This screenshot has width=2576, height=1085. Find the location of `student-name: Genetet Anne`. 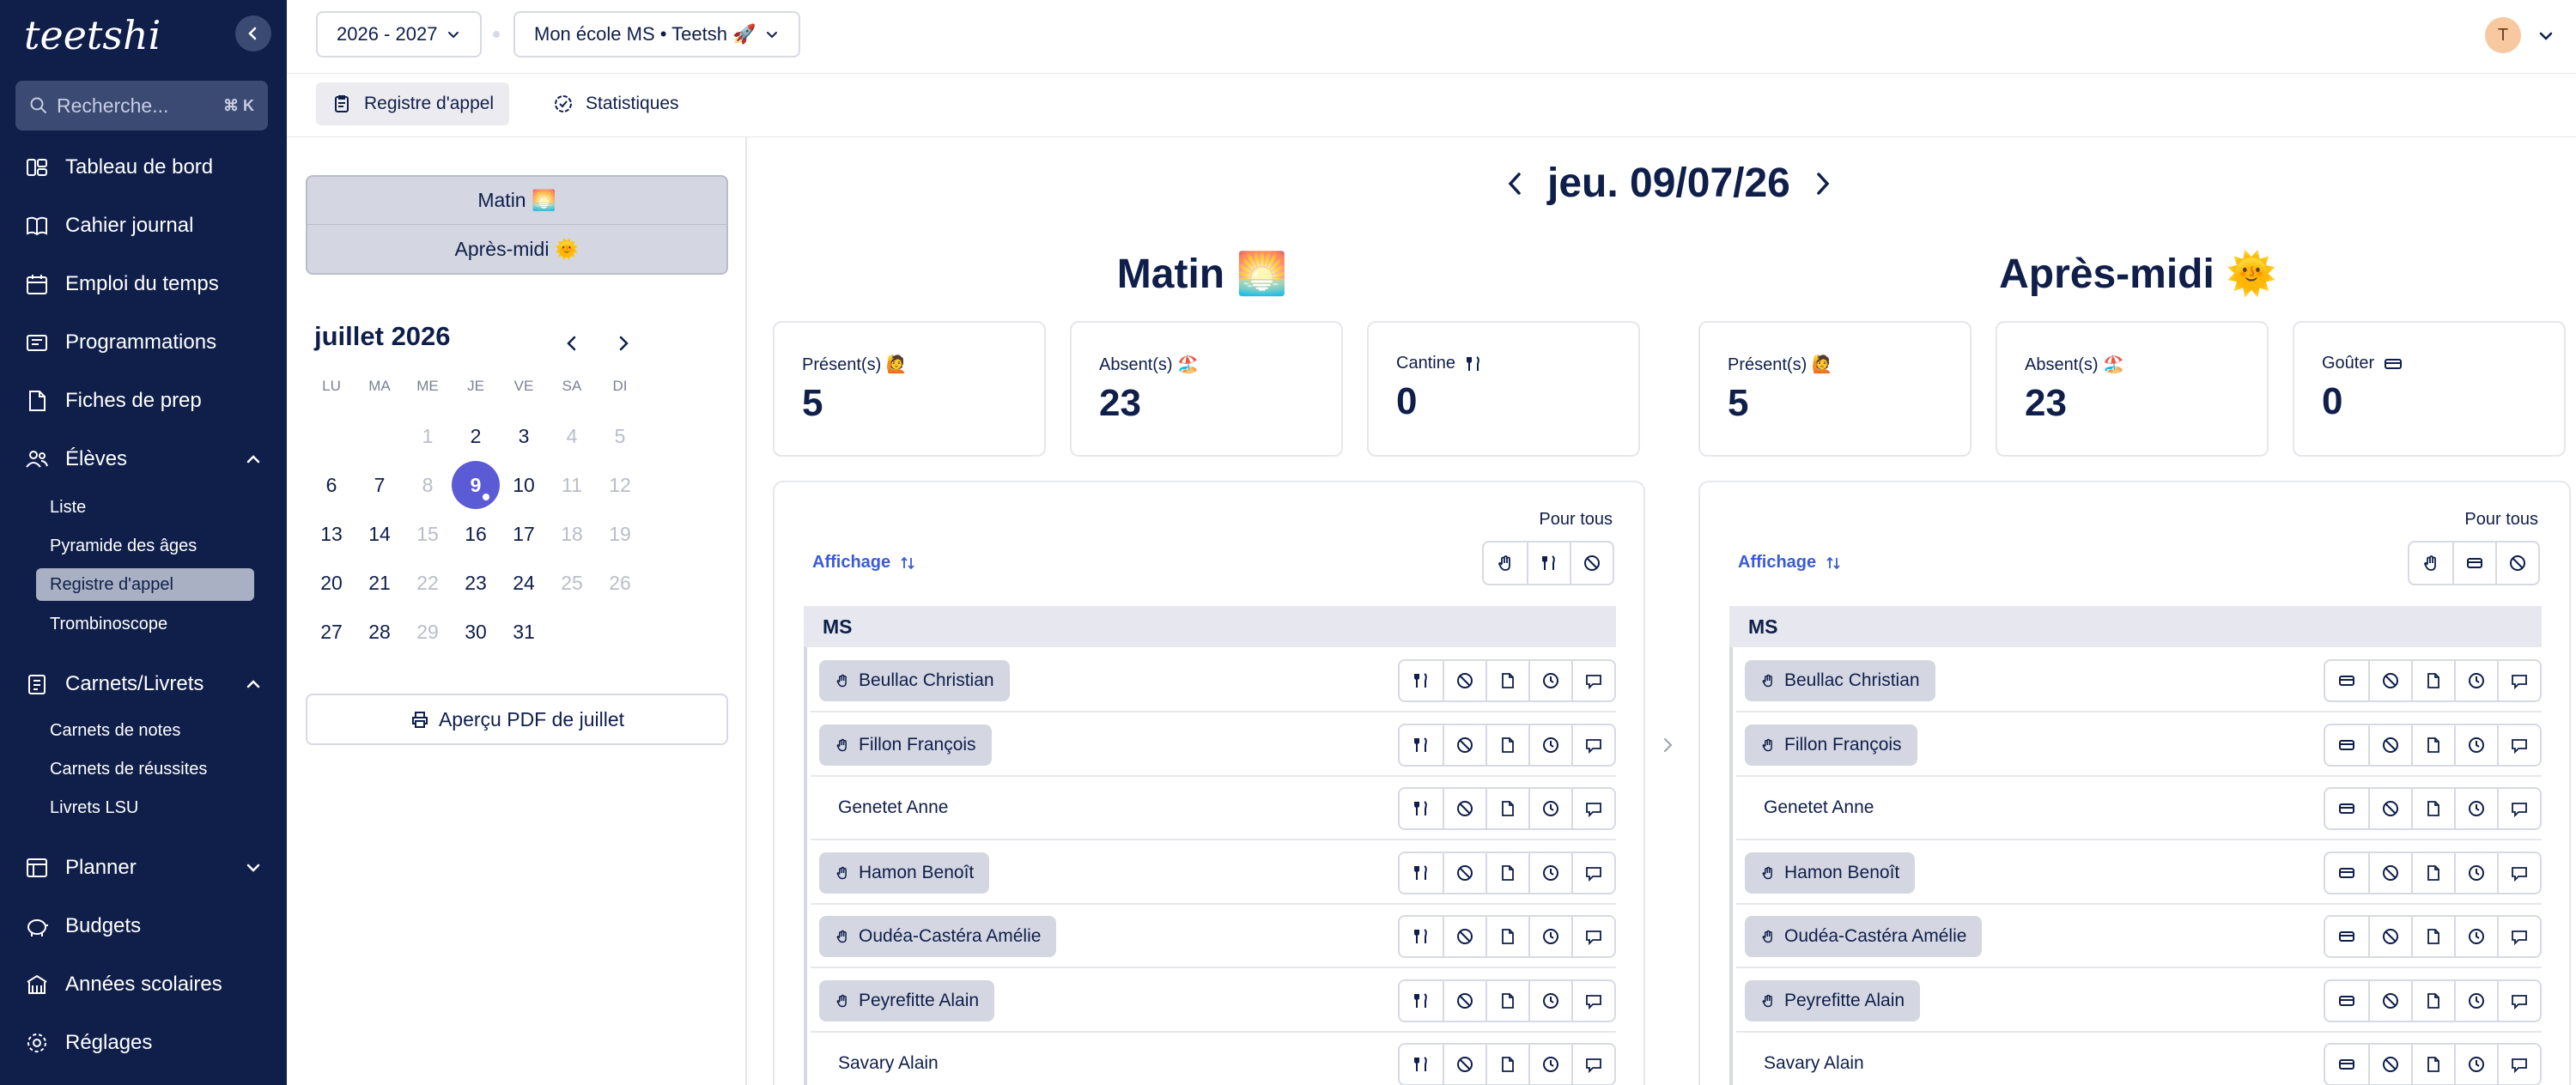

student-name: Genetet Anne is located at coordinates (893, 807).